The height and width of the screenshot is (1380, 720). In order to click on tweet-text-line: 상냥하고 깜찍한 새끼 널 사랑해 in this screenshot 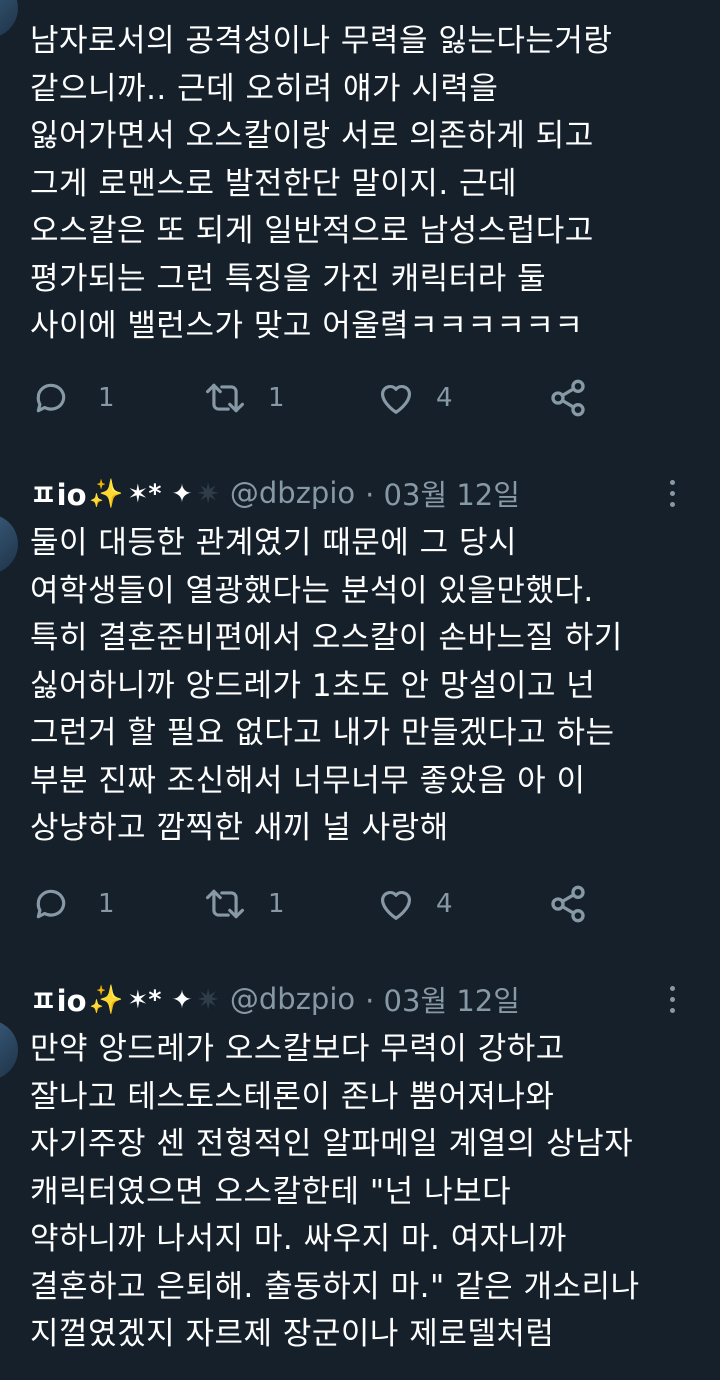, I will do `click(239, 828)`.